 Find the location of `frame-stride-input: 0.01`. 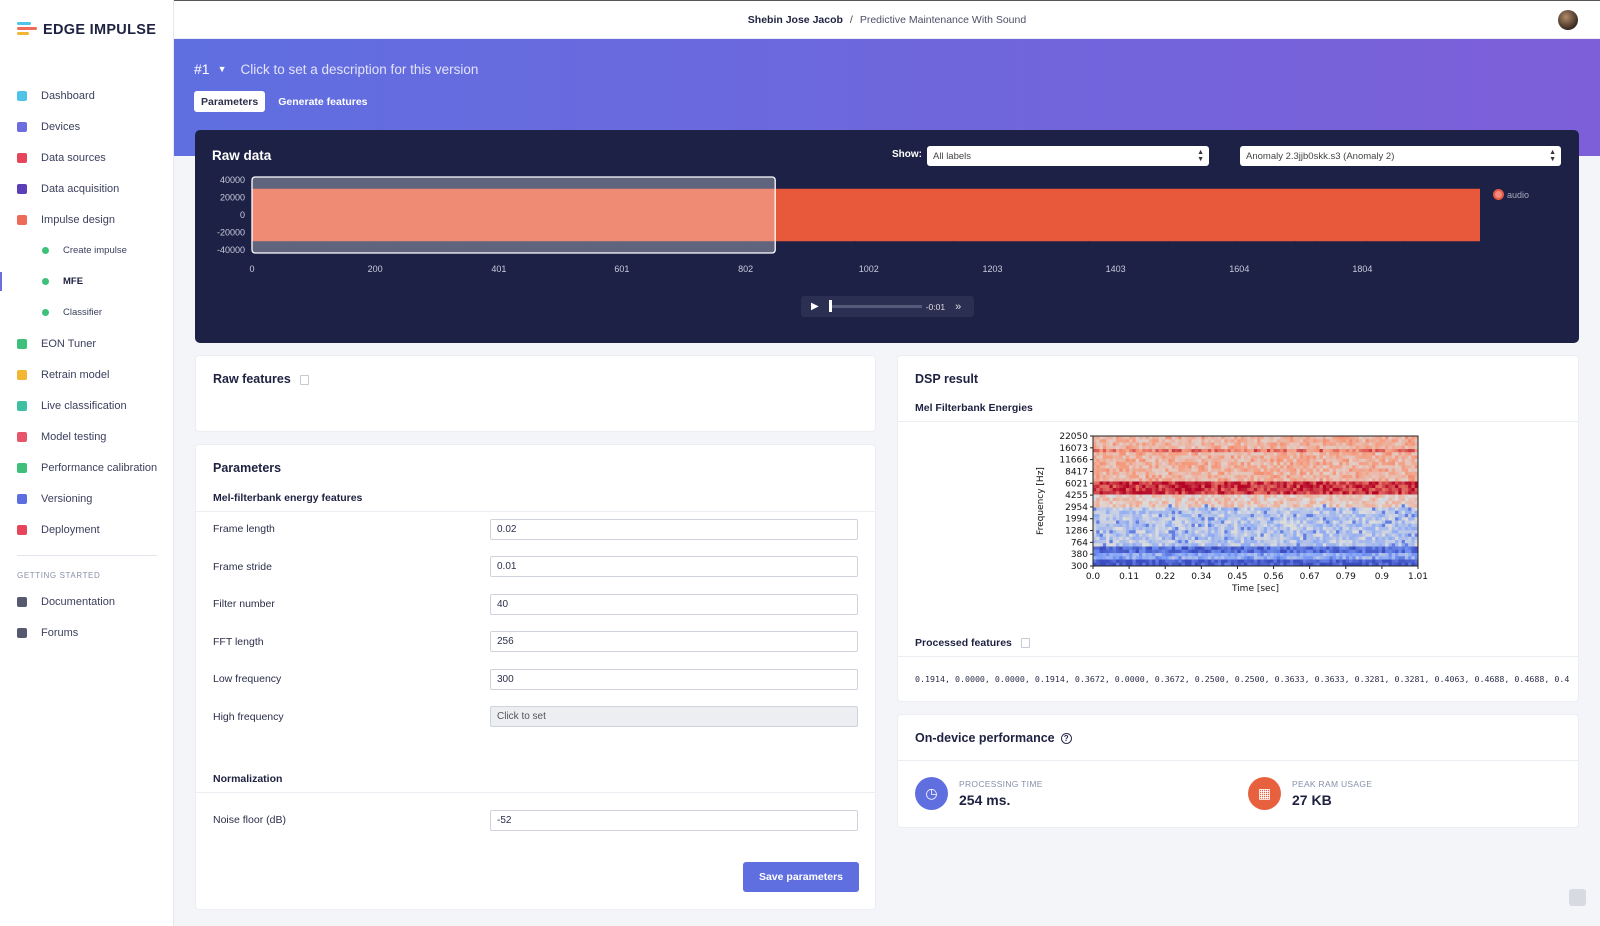

frame-stride-input: 0.01 is located at coordinates (674, 566).